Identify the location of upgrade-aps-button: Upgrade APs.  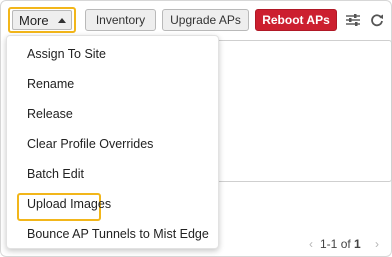
(205, 20).